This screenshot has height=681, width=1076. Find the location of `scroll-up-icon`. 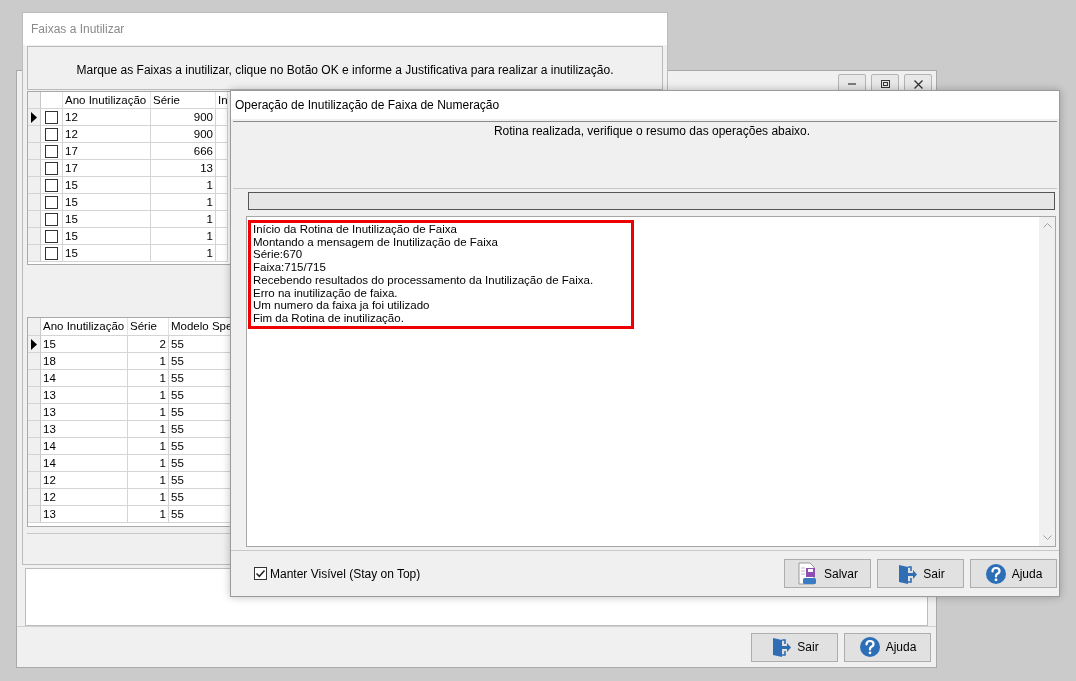

scroll-up-icon is located at coordinates (1047, 225).